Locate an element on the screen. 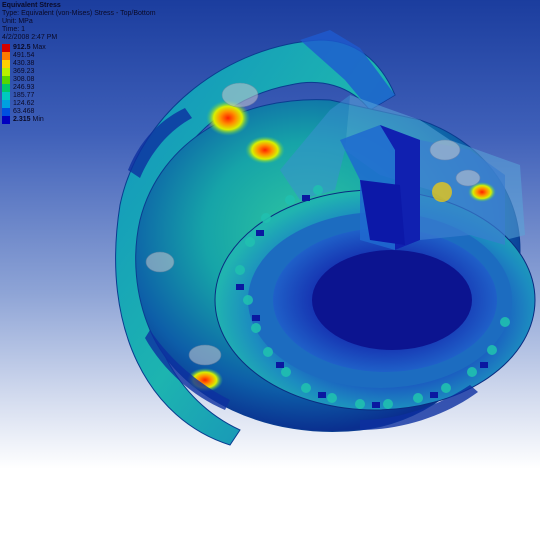 This screenshot has width=540, height=533. legend-value: 491.54 is located at coordinates (24, 55).